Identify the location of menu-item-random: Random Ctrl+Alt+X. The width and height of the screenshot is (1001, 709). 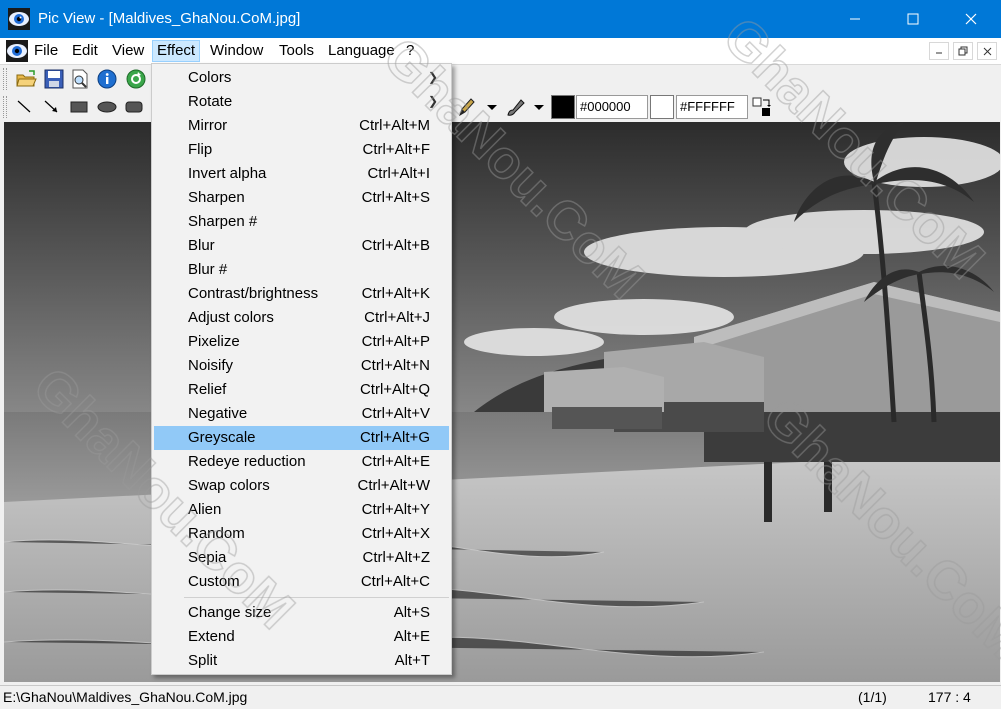
(301, 534).